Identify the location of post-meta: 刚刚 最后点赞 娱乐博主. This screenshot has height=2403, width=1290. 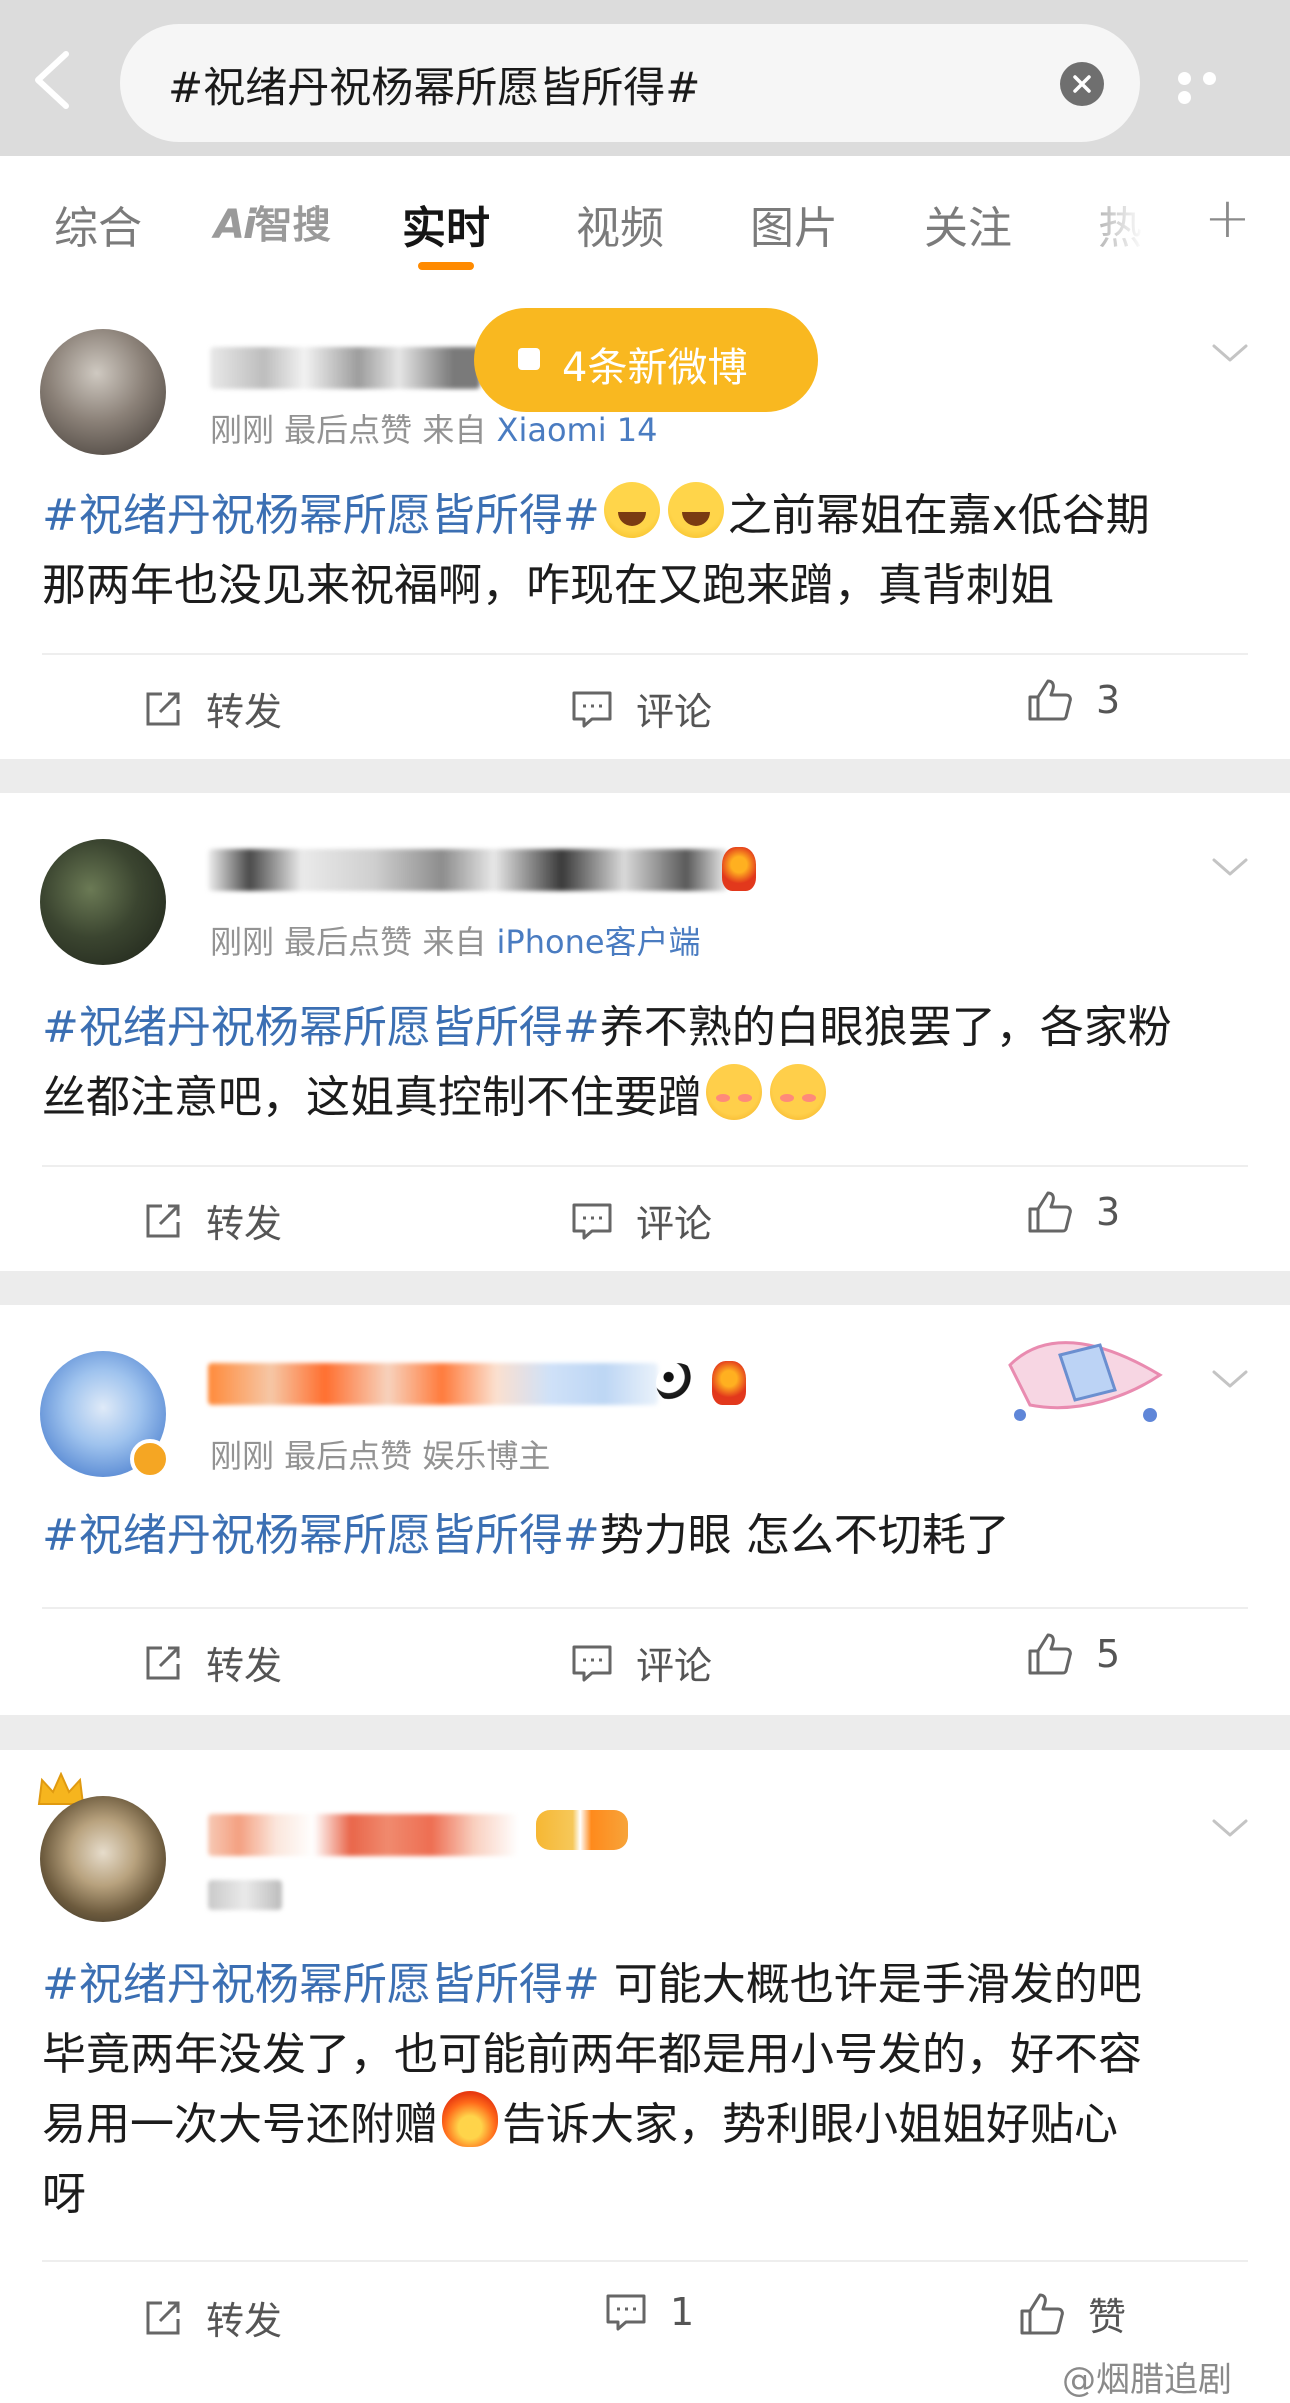
(380, 1454).